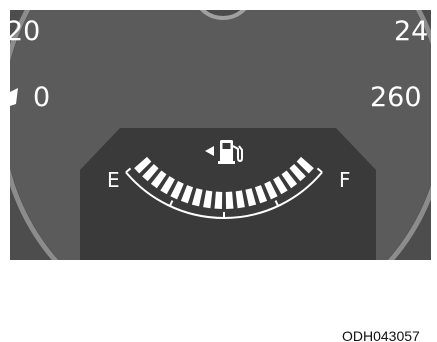 Image resolution: width=437 pixels, height=342 pixels. Describe the element at coordinates (41, 97) in the screenshot. I see `speed-label-0: 0` at that location.